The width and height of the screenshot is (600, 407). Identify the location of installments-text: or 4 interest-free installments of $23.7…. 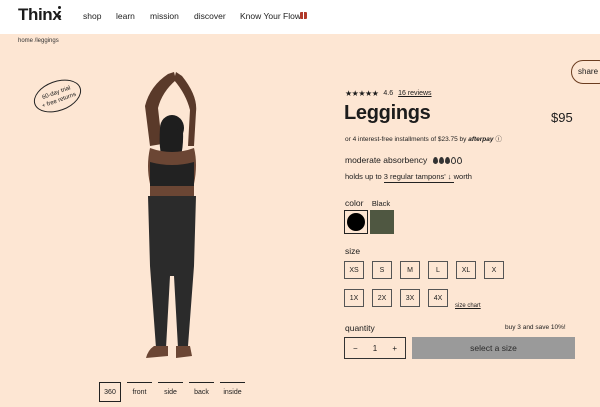
(406, 139).